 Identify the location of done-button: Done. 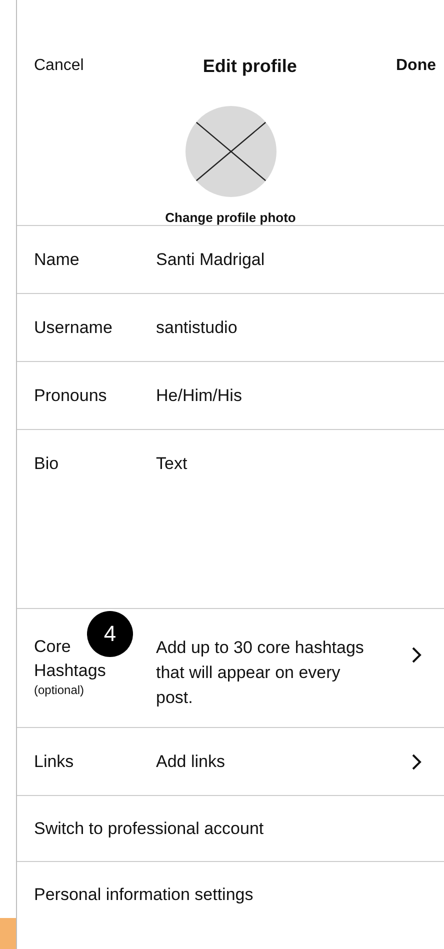
(416, 66).